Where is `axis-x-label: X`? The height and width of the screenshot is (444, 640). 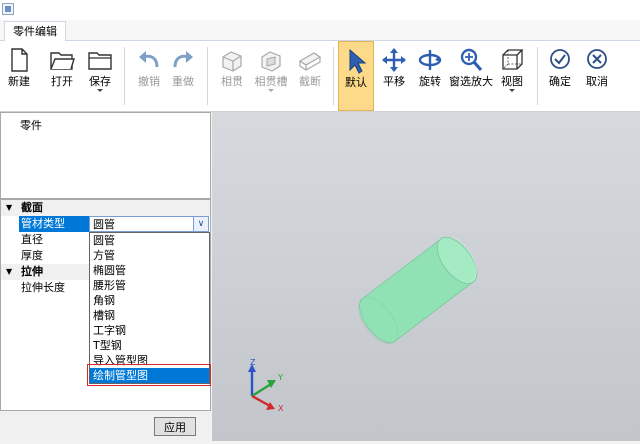 axis-x-label: X is located at coordinates (281, 408).